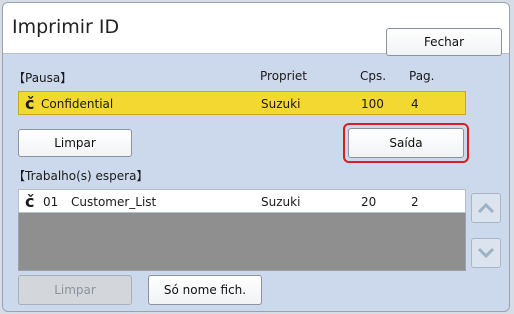 The image size is (514, 314). I want to click on held-job-owner: Suzuki, so click(281, 104).